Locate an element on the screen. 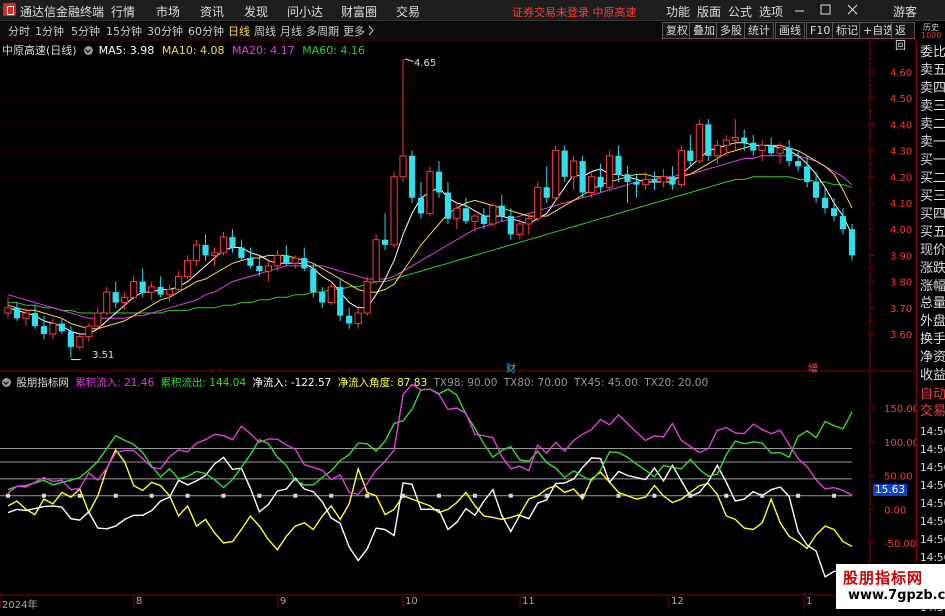 This screenshot has height=616, width=945. finance-marker: 财 is located at coordinates (511, 367).